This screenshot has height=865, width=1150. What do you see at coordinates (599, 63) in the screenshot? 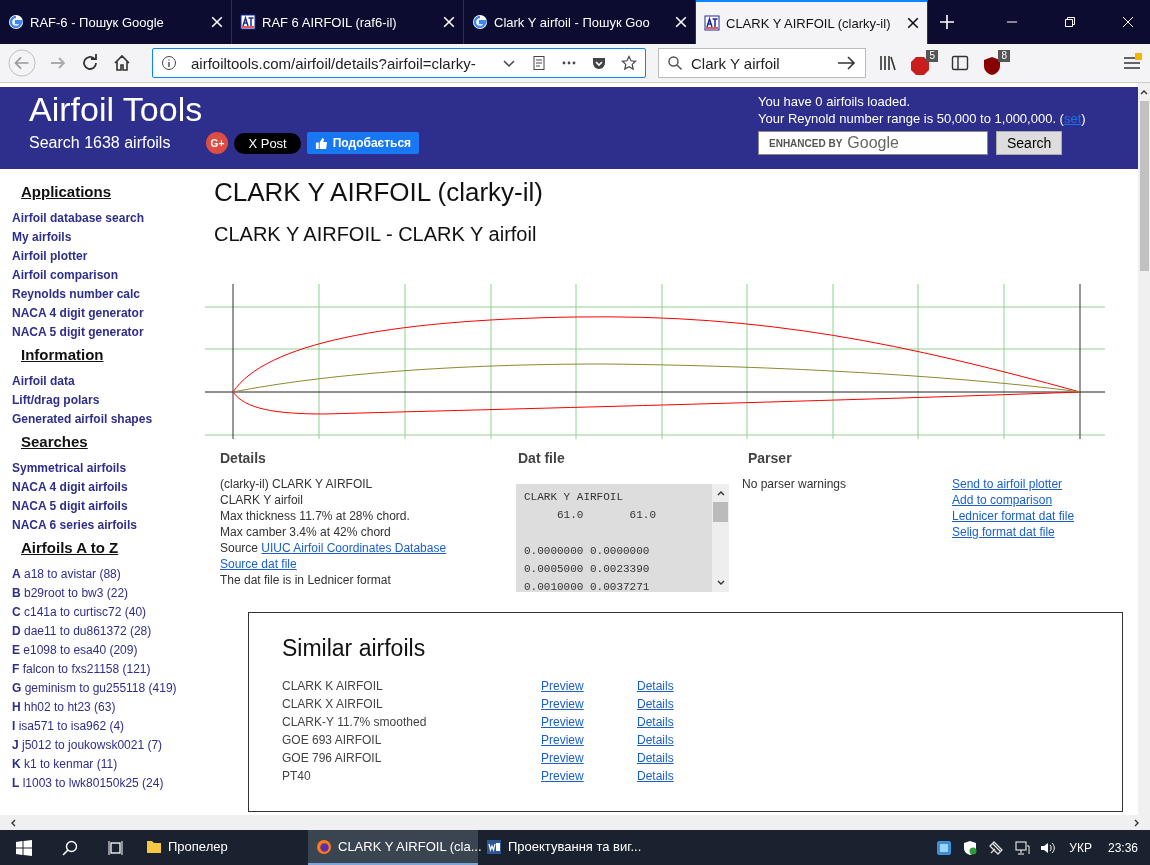
I see `pocket-icon` at bounding box center [599, 63].